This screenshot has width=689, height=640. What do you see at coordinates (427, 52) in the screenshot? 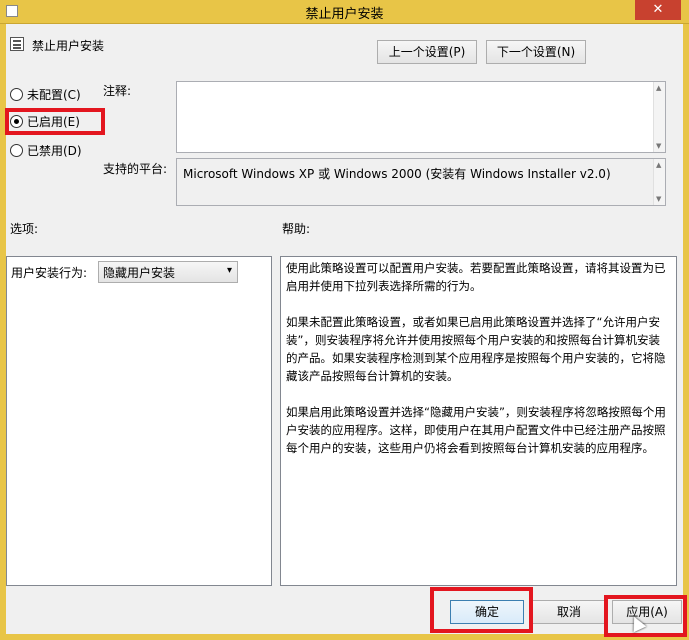
I see `previous-setting-button: 上一个设置(P)` at bounding box center [427, 52].